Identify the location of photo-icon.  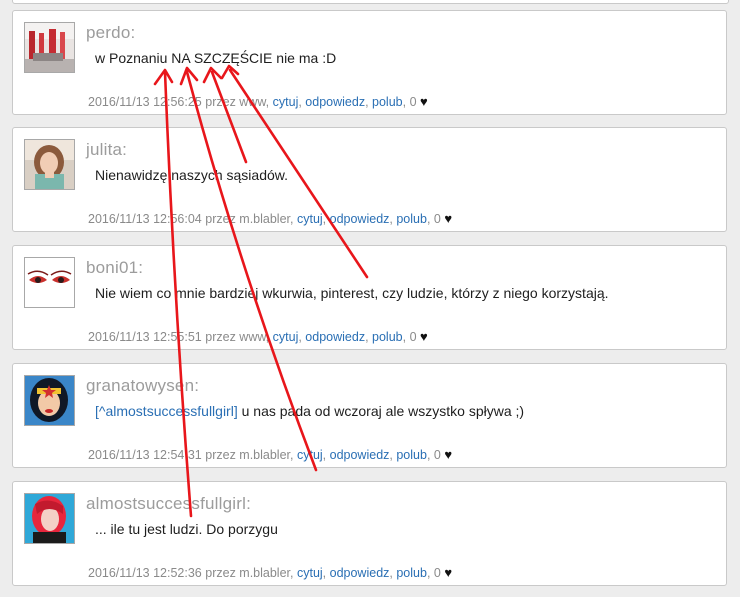
(49, 47).